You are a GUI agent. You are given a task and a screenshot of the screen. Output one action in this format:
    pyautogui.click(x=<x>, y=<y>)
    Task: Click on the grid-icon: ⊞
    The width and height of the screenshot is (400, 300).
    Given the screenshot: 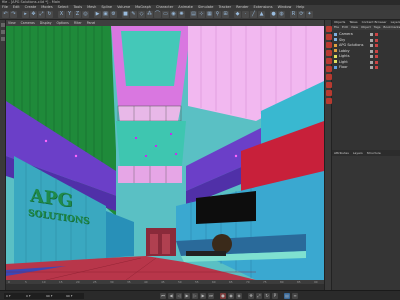 What is the action you would take?
    pyautogui.click(x=225, y=14)
    